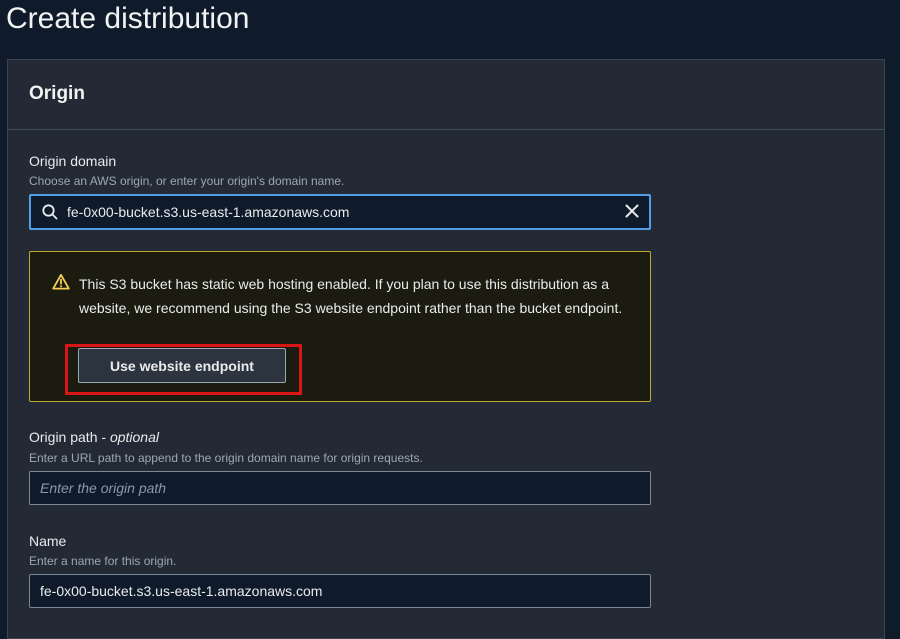  What do you see at coordinates (340, 488) in the screenshot?
I see `origin-path-input: Enter the origin path` at bounding box center [340, 488].